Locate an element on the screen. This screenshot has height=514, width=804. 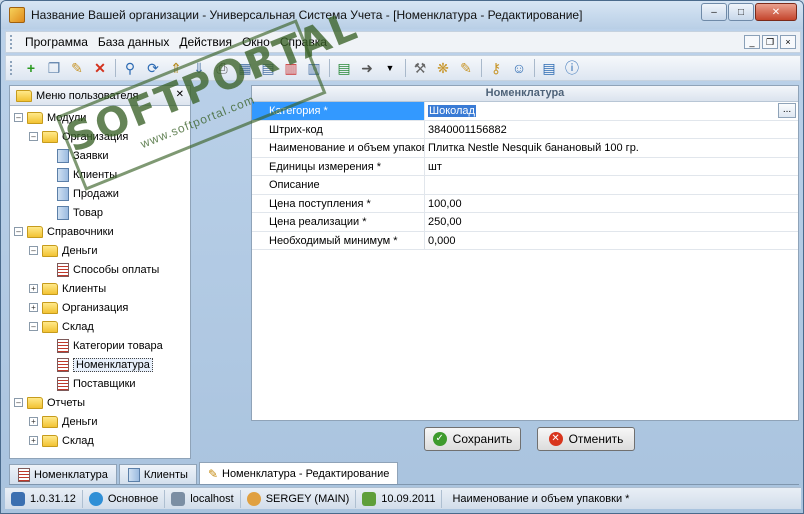
save-button: ✓ Сохранить is located at coordinates (472, 439).